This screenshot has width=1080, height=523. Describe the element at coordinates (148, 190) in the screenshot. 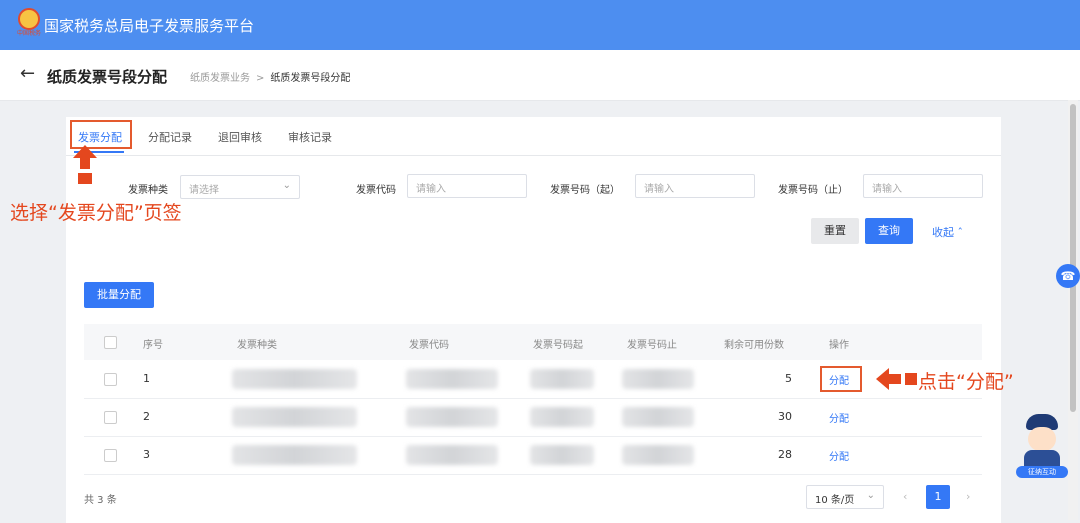

I see `invoice-type-label: 发票种类` at that location.